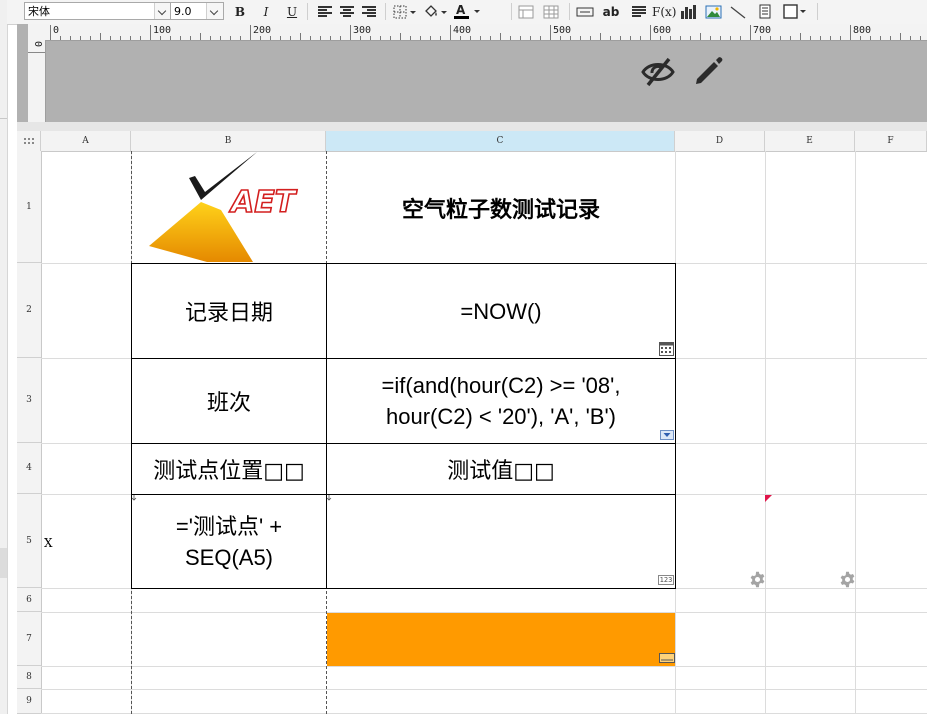 The image size is (927, 714). What do you see at coordinates (664, 11) in the screenshot?
I see `formula-button: F(x)` at bounding box center [664, 11].